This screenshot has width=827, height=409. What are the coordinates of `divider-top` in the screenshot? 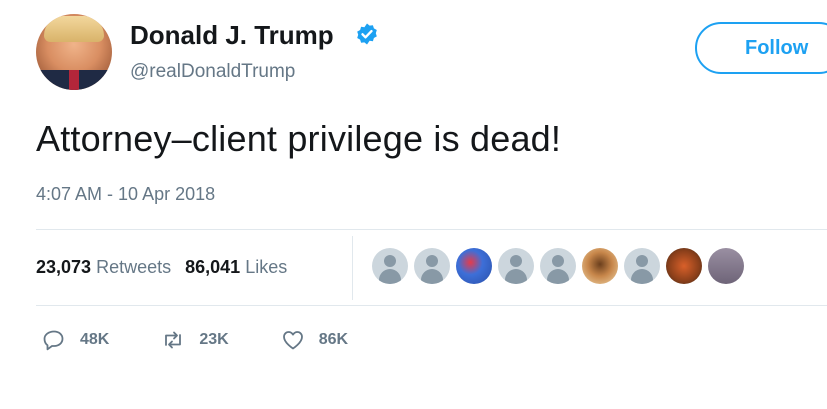 It's located at (431, 229).